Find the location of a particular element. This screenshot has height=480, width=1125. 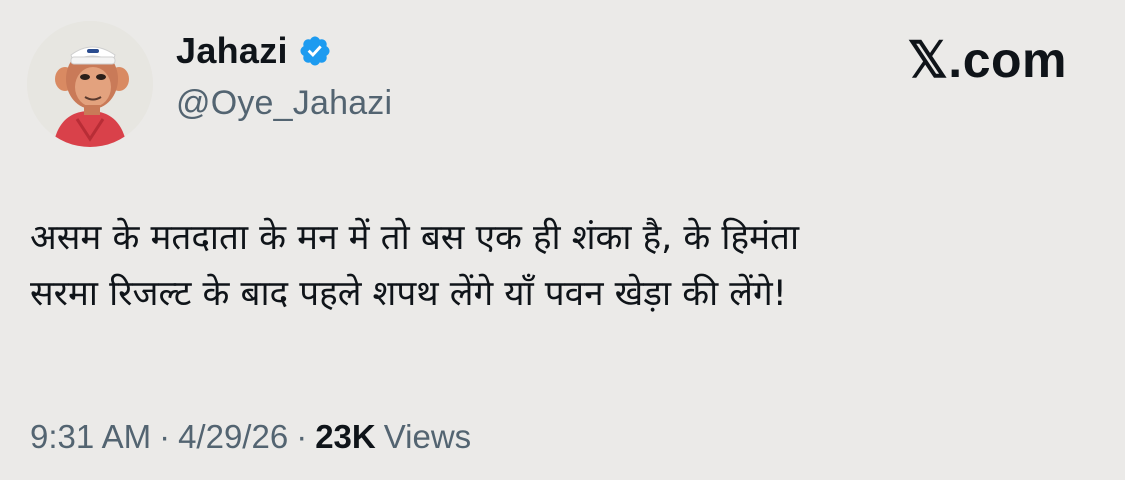

views-label: Views is located at coordinates (427, 436).